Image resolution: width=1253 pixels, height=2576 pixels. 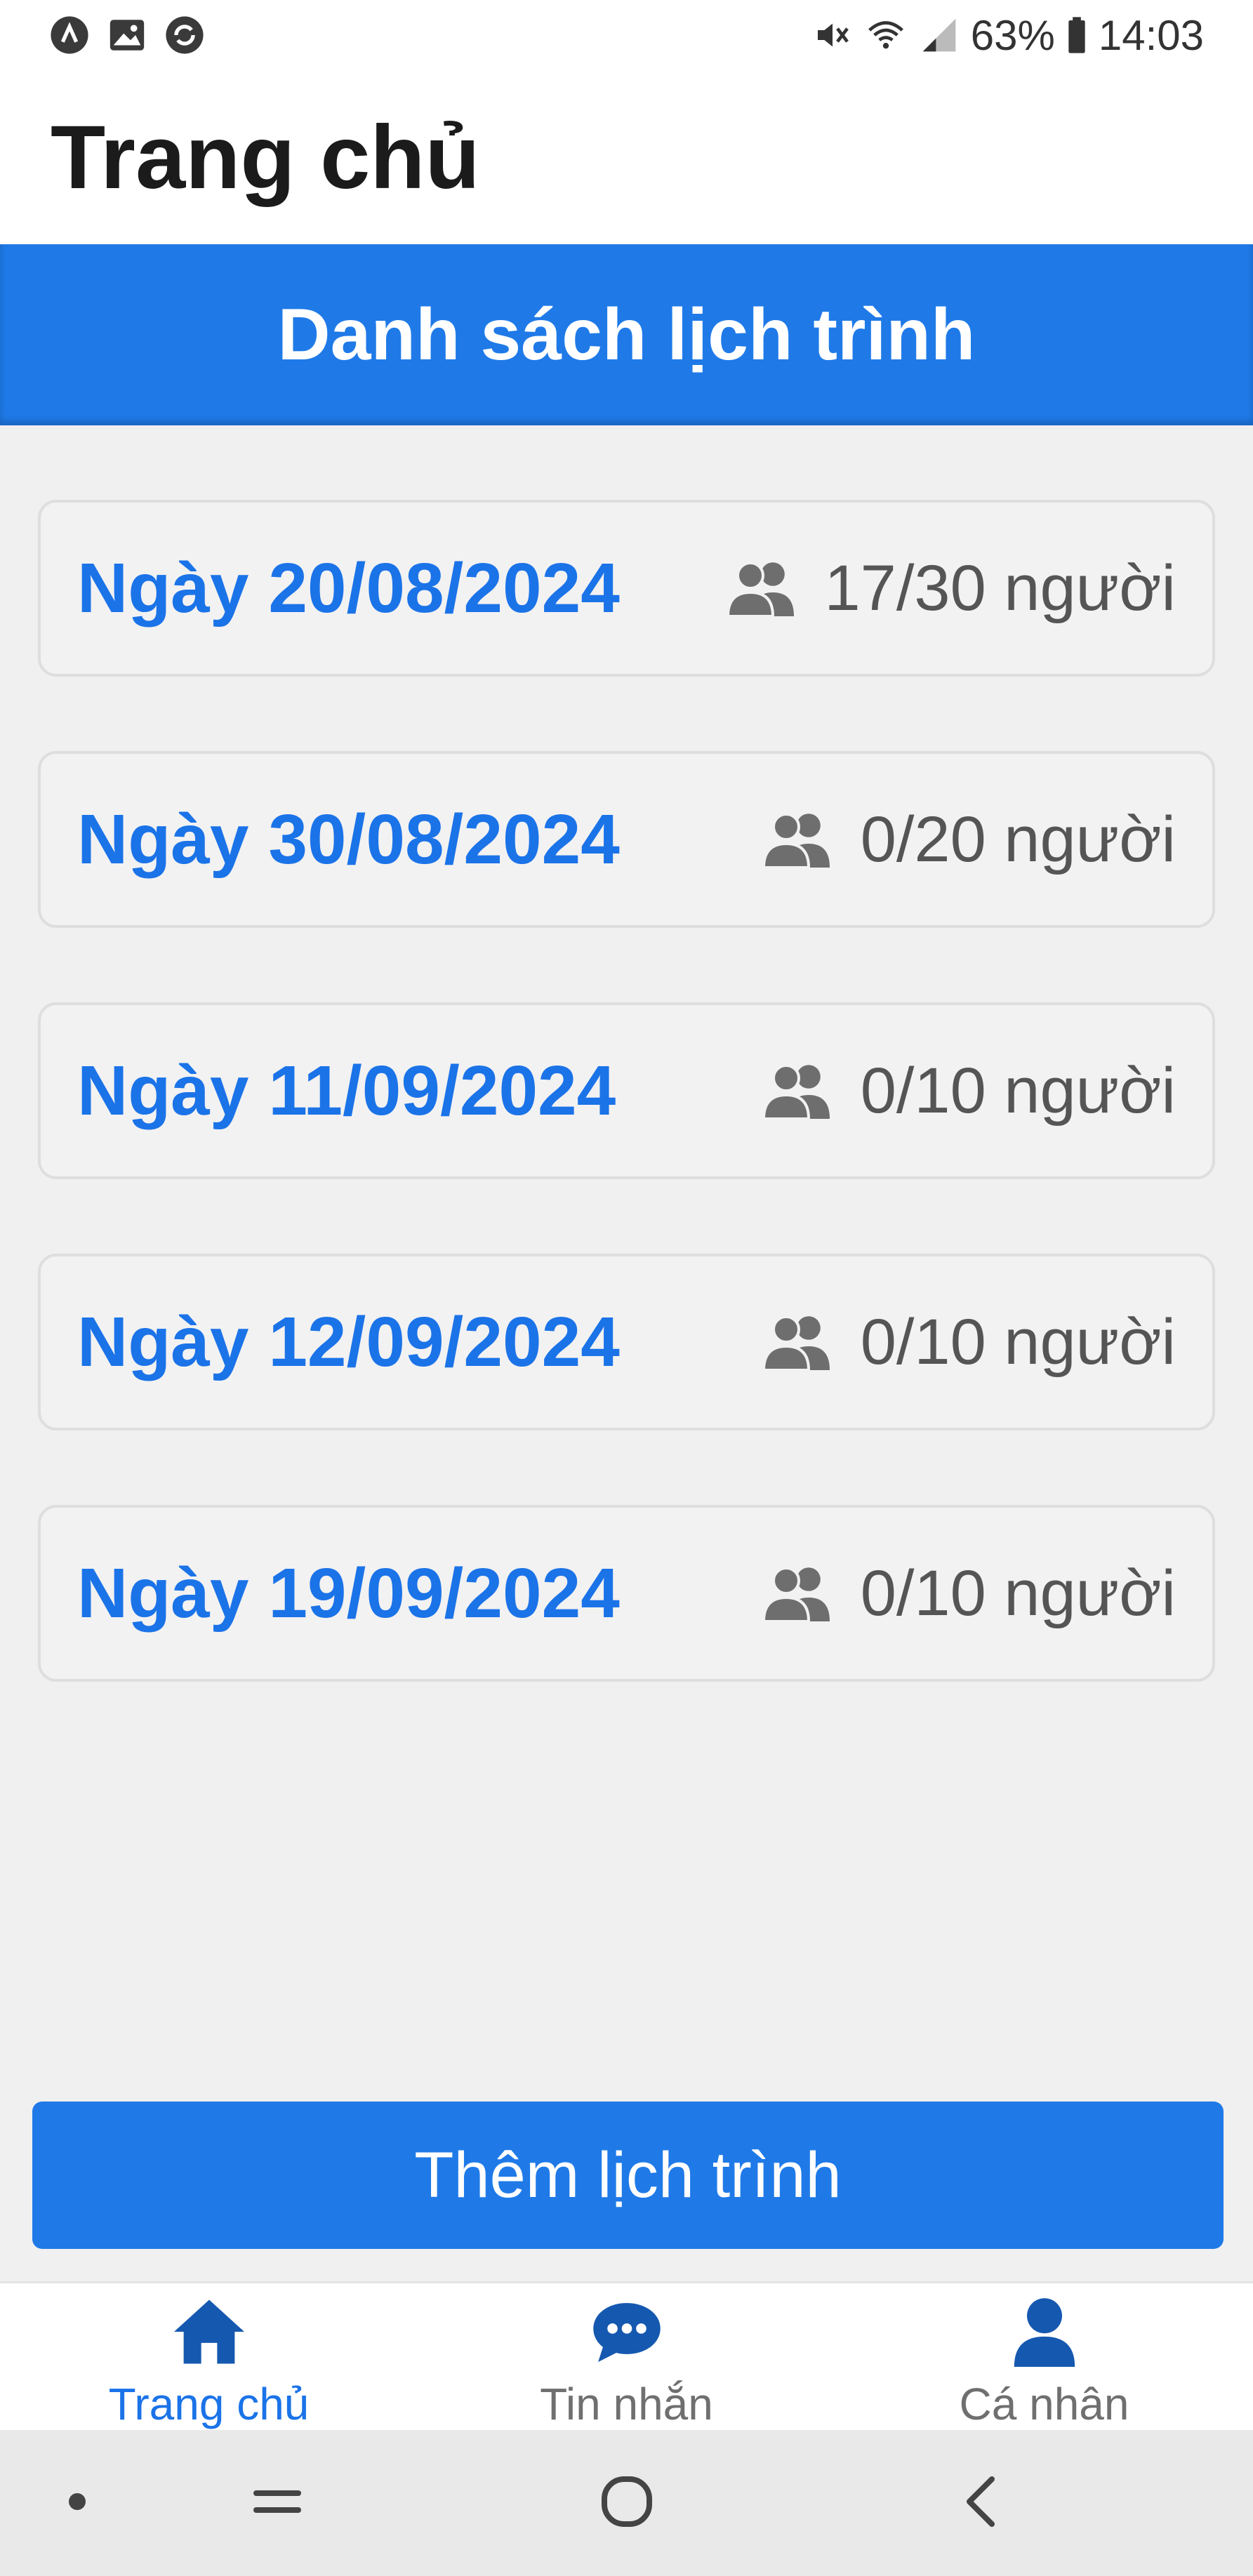 What do you see at coordinates (265, 158) in the screenshot?
I see `page-title: Trang chủ` at bounding box center [265, 158].